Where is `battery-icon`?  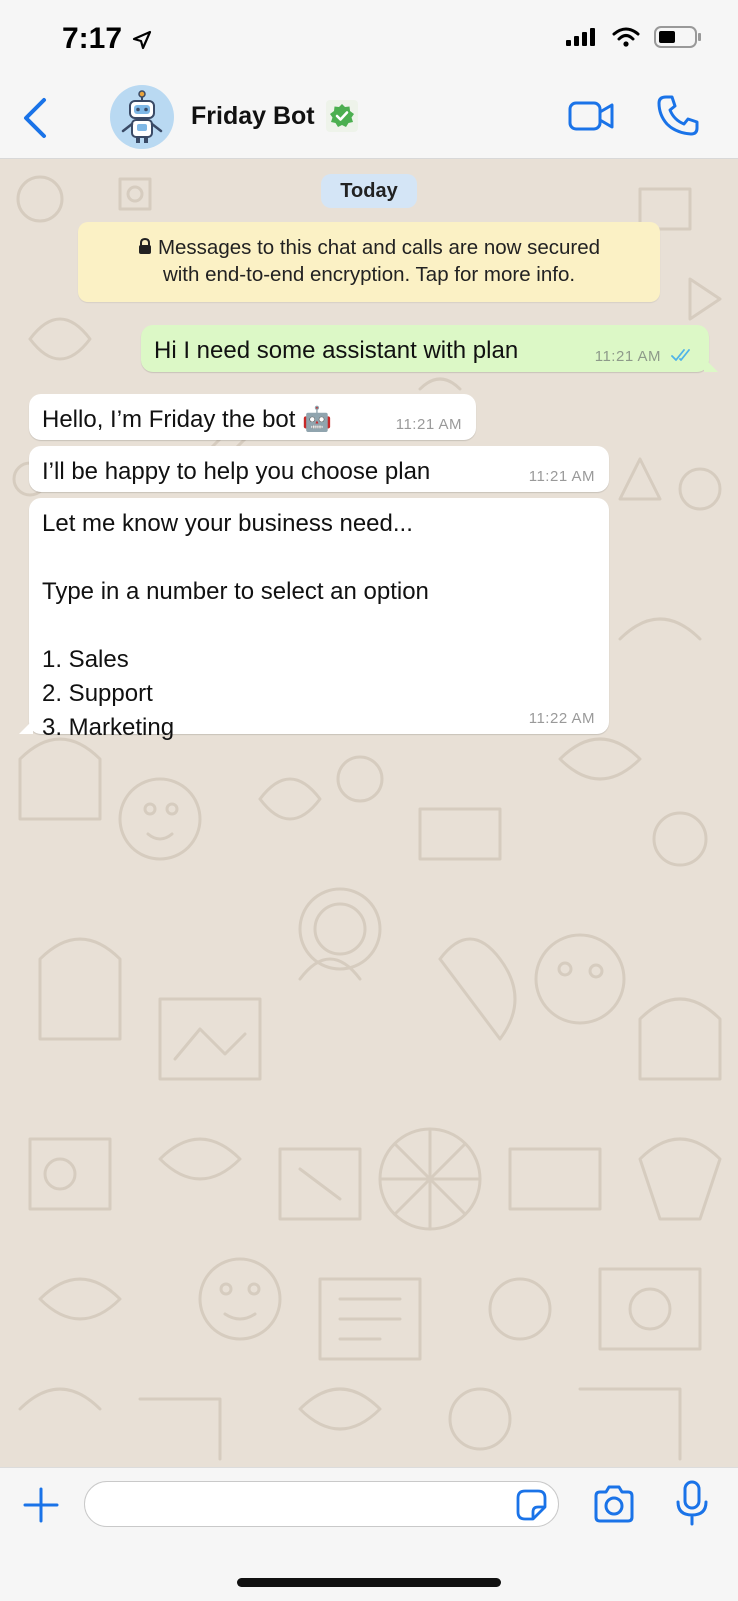
battery-icon is located at coordinates (677, 37).